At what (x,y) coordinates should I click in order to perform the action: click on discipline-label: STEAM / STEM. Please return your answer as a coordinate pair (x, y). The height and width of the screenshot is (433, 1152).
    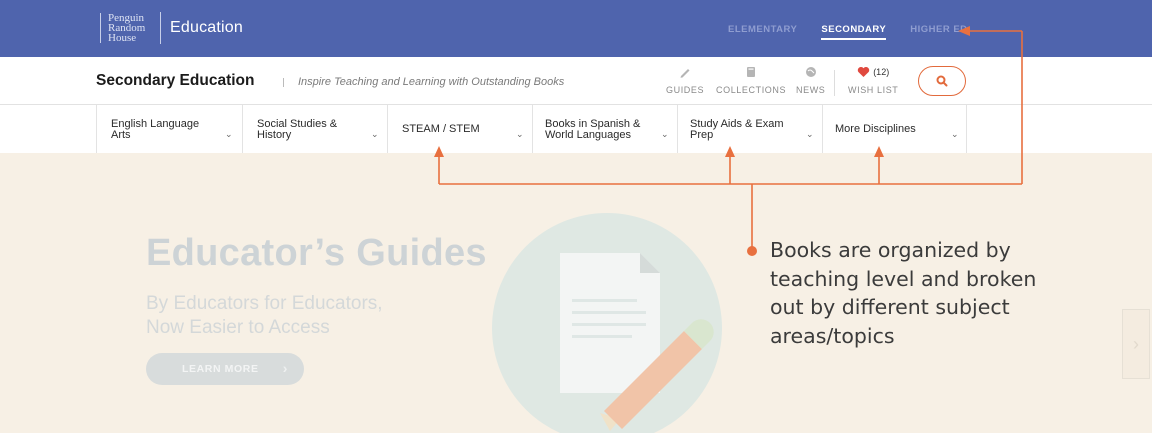
    Looking at the image, I should click on (441, 129).